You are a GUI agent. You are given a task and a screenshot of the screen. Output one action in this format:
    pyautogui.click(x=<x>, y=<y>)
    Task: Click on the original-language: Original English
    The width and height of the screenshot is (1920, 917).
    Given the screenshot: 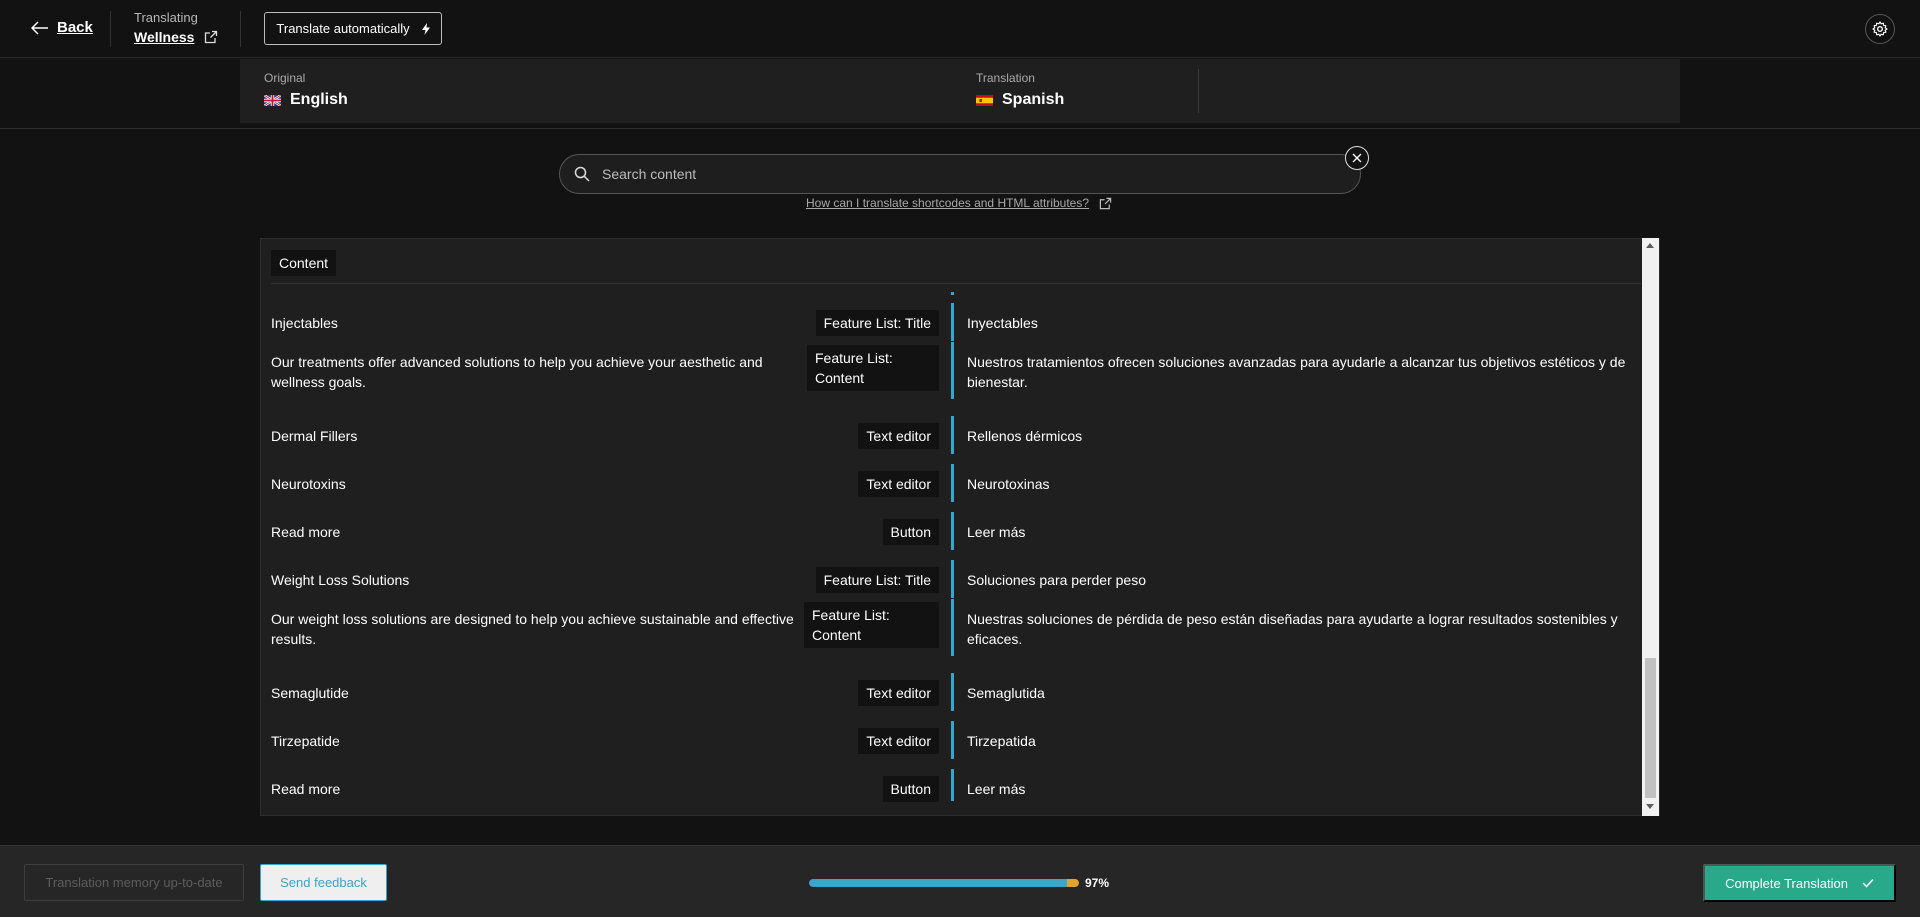 What is the action you would take?
    pyautogui.click(x=306, y=90)
    